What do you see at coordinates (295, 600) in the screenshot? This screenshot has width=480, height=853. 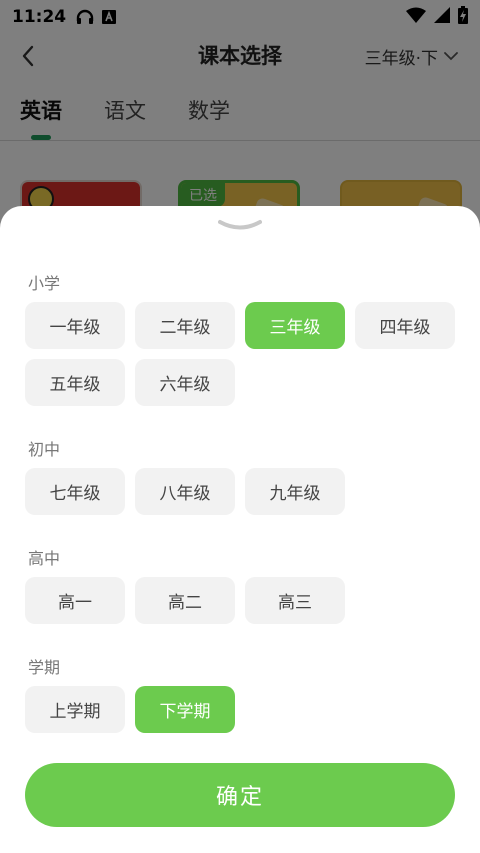 I see `grade-option-senior-3: 高三` at bounding box center [295, 600].